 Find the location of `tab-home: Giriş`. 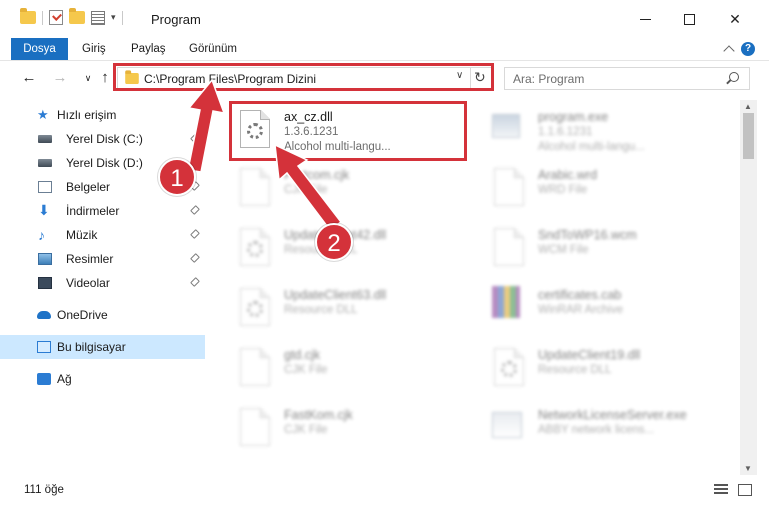

tab-home: Giriş is located at coordinates (94, 49).